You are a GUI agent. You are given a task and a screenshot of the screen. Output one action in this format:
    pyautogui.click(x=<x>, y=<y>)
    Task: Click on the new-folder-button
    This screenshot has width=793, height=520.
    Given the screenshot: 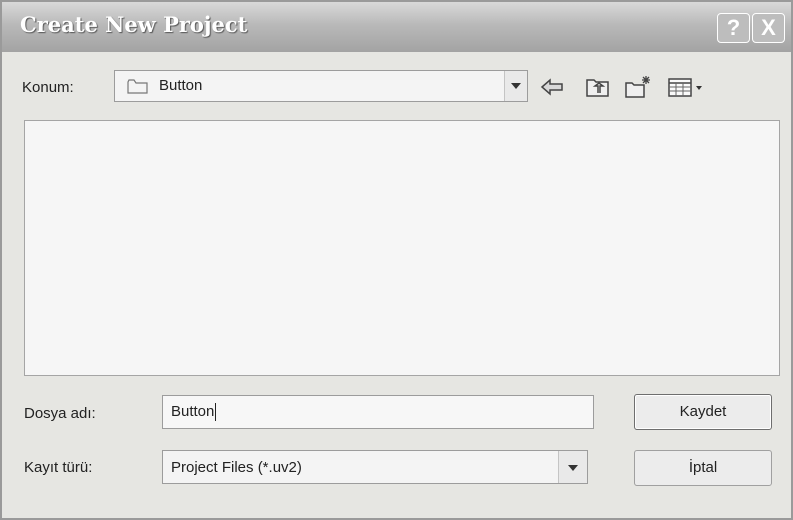 What is the action you would take?
    pyautogui.click(x=638, y=87)
    